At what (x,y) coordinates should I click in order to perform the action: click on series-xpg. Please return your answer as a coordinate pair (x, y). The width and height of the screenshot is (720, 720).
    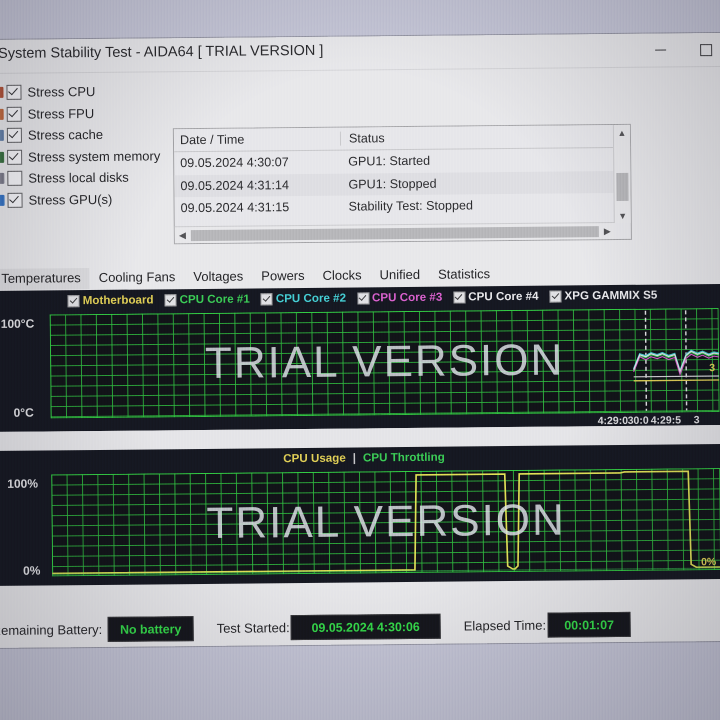
    Looking at the image, I should click on (676, 376).